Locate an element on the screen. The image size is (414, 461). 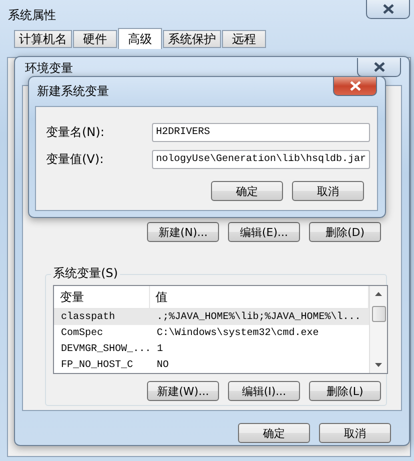
variable-value: C:\Windows\system32\cmd.exe is located at coordinates (238, 333).